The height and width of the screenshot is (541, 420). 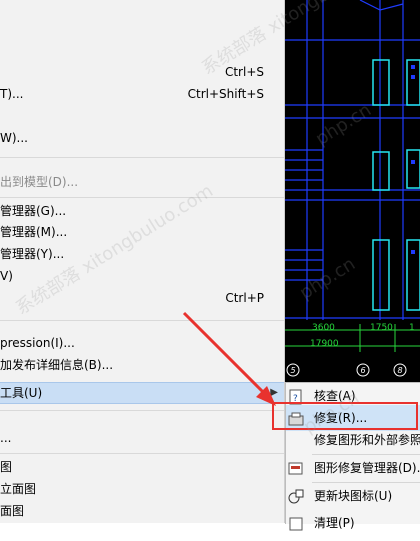 What do you see at coordinates (142, 72) in the screenshot?
I see `menu-item-save: Ctrl+S` at bounding box center [142, 72].